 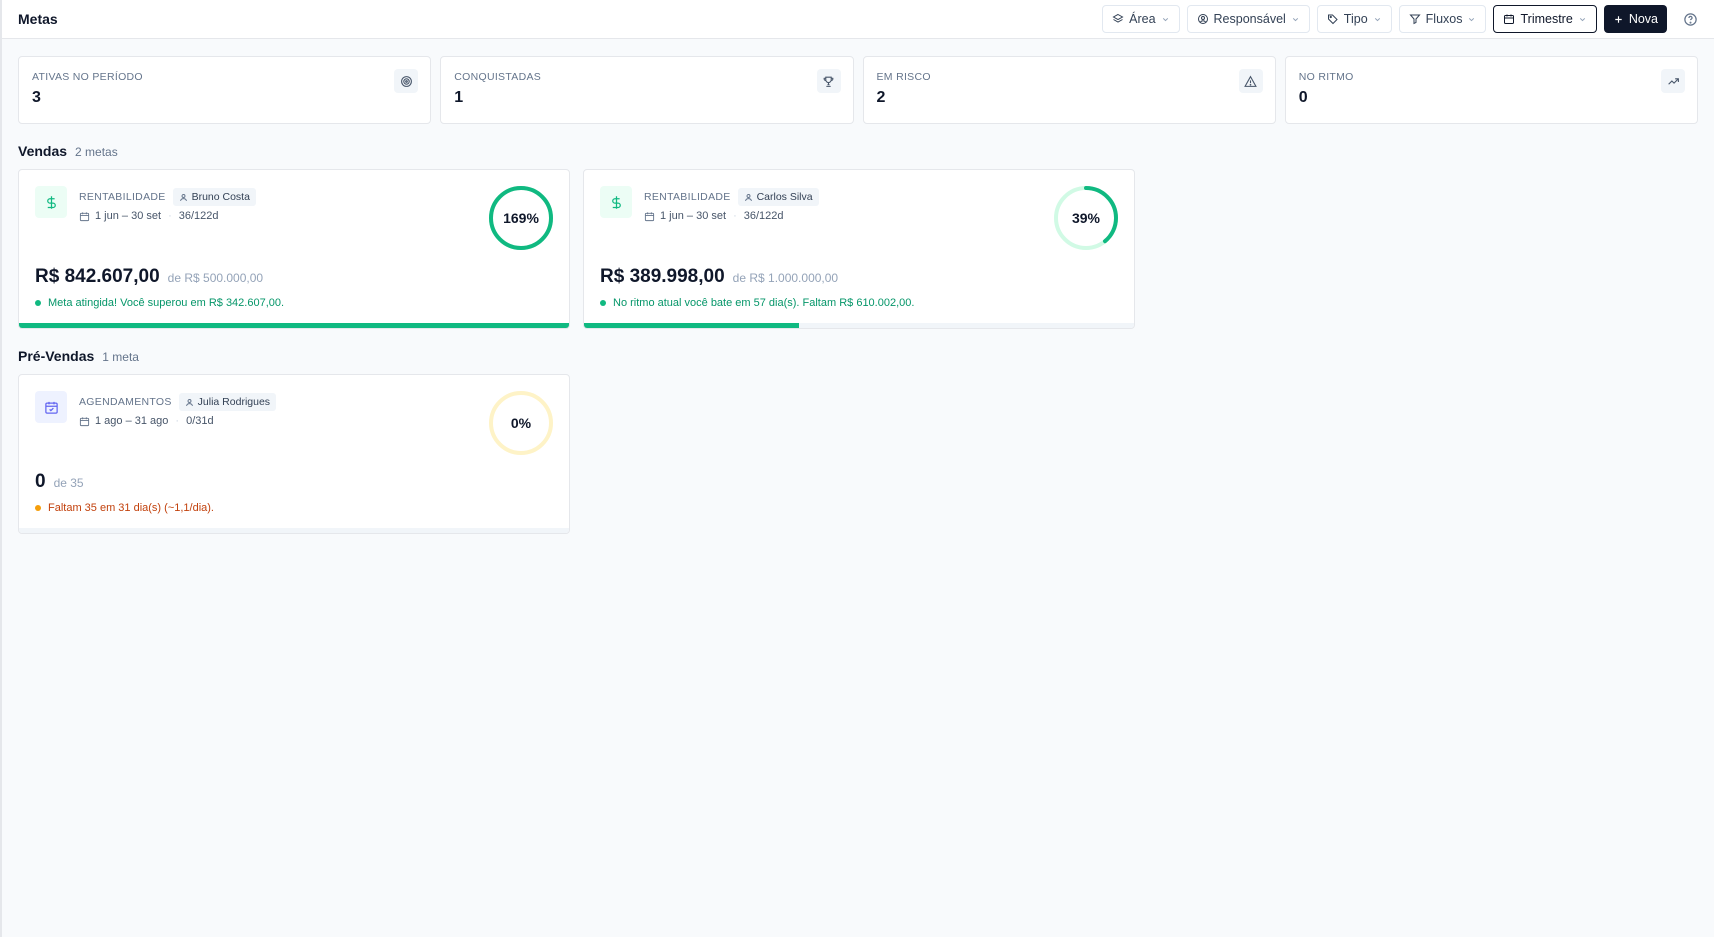 I want to click on tipo-filter-label: Tipo, so click(x=1355, y=19).